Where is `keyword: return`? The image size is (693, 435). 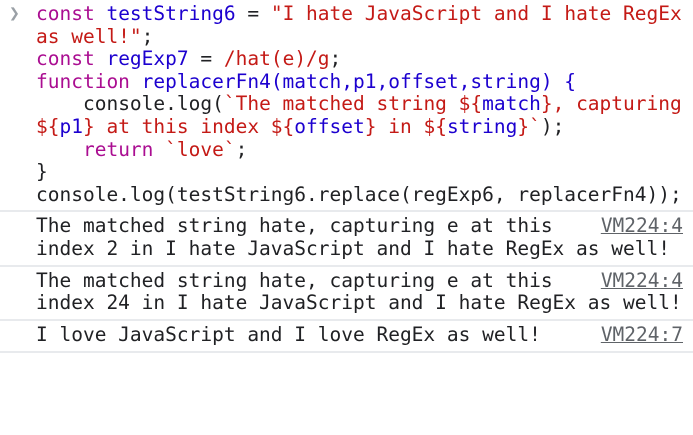
keyword: return is located at coordinates (95, 149).